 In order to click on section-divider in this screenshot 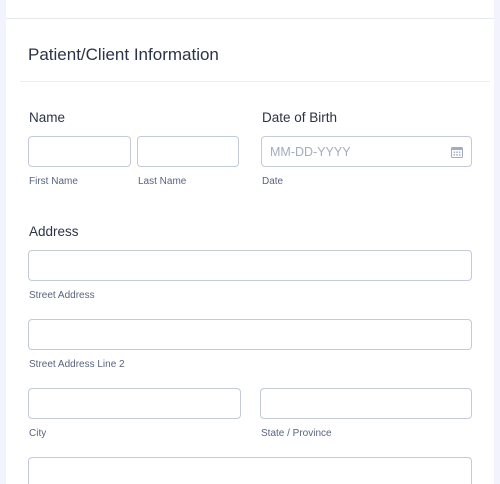, I will do `click(255, 81)`.